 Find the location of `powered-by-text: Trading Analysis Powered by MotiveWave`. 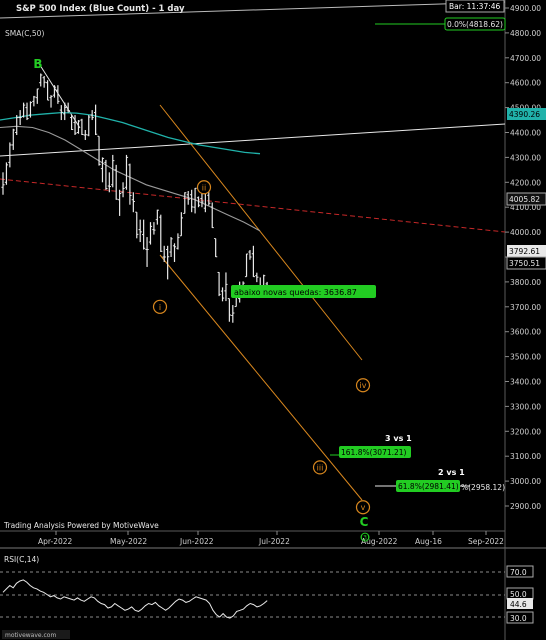

powered-by-text: Trading Analysis Powered by MotiveWave is located at coordinates (81, 525).